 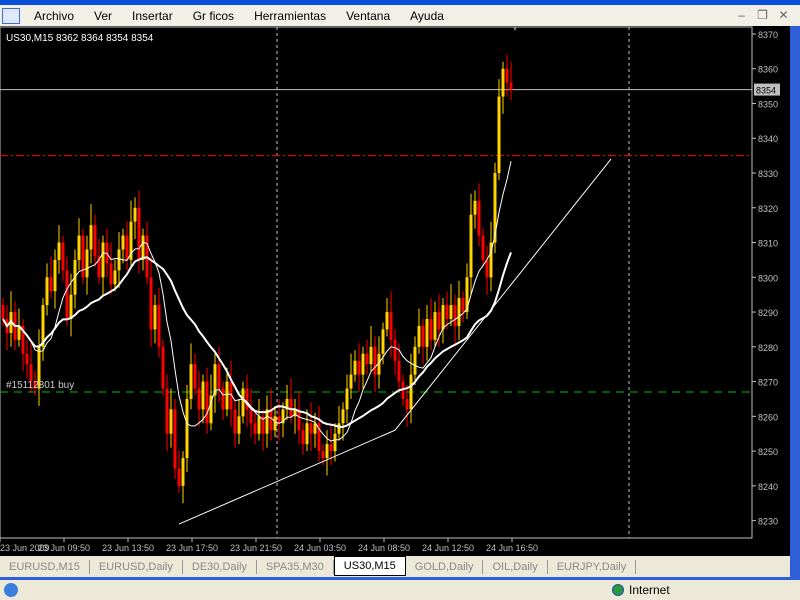 I want to click on y-tick-label: 8280, so click(x=768, y=348).